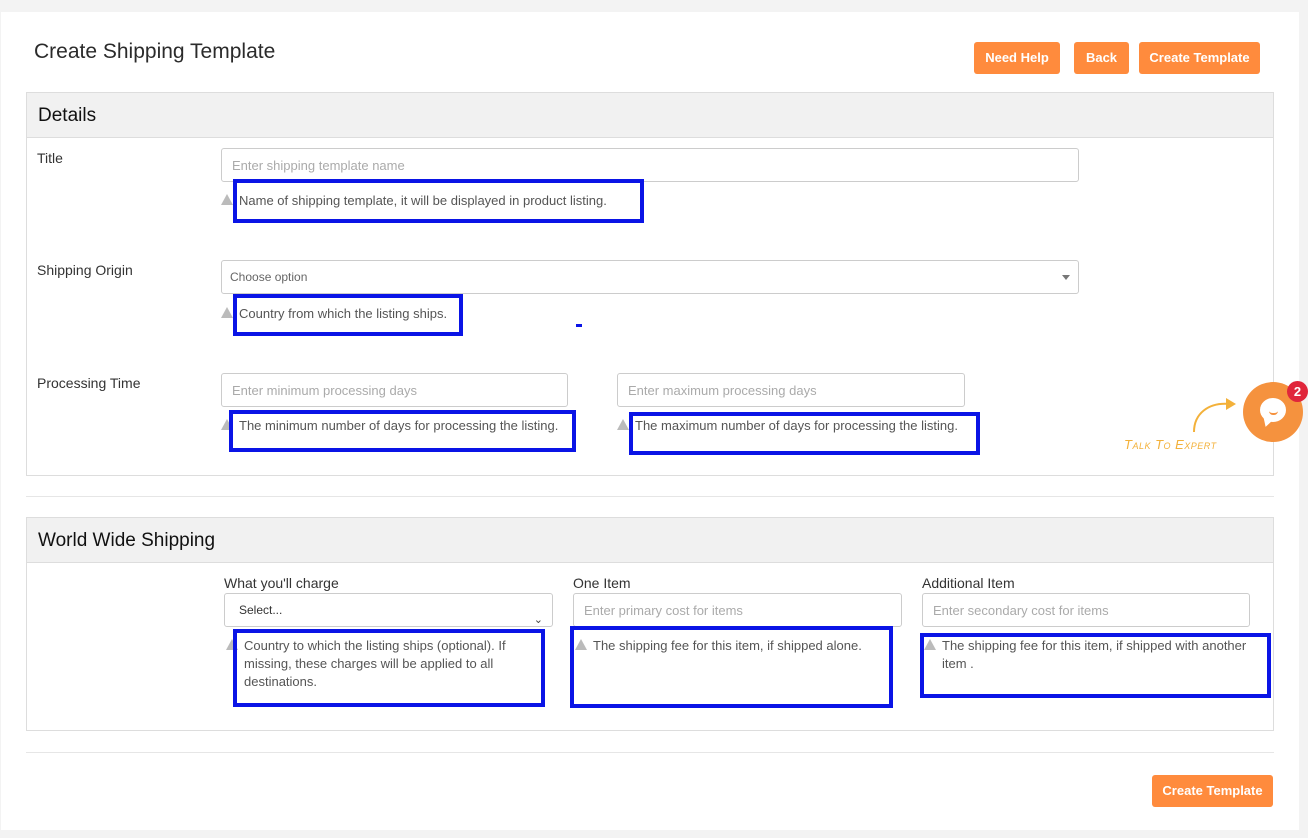  What do you see at coordinates (602, 583) in the screenshot?
I see `one-item-label: One Item` at bounding box center [602, 583].